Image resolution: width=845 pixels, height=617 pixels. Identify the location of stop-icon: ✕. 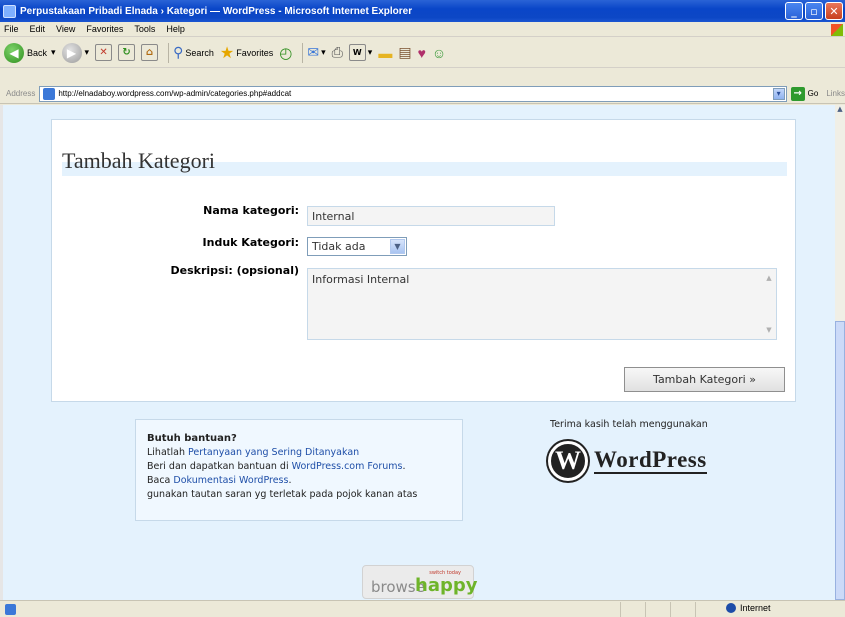
(104, 52).